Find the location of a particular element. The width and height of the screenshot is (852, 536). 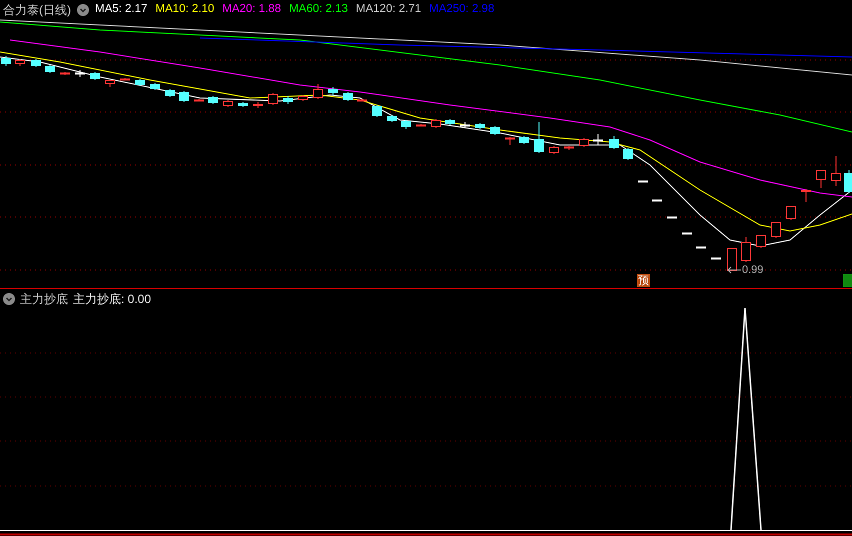

signal-badge: 预 is located at coordinates (643, 280).